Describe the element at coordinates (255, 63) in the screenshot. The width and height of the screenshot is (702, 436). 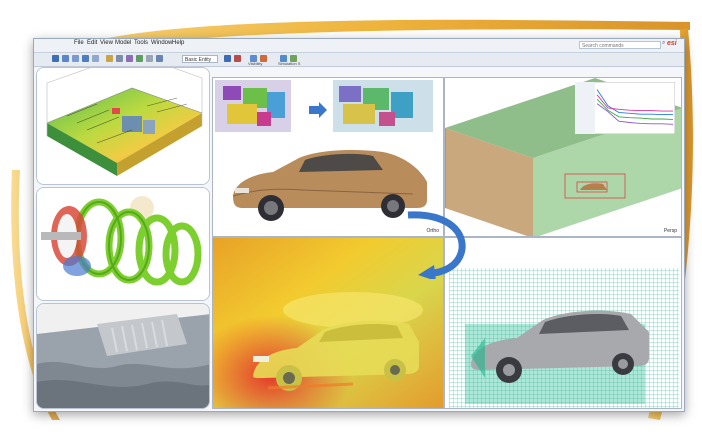
I see `visibility-group-label: Visibility` at that location.